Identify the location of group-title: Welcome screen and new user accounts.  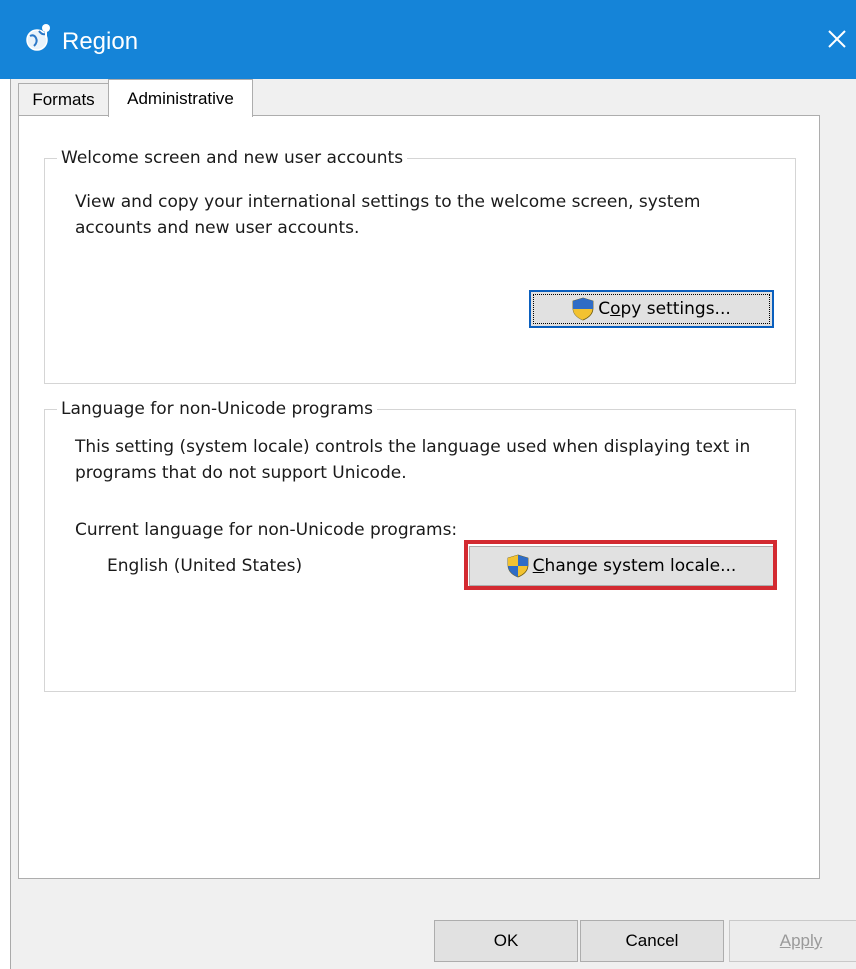
(232, 158).